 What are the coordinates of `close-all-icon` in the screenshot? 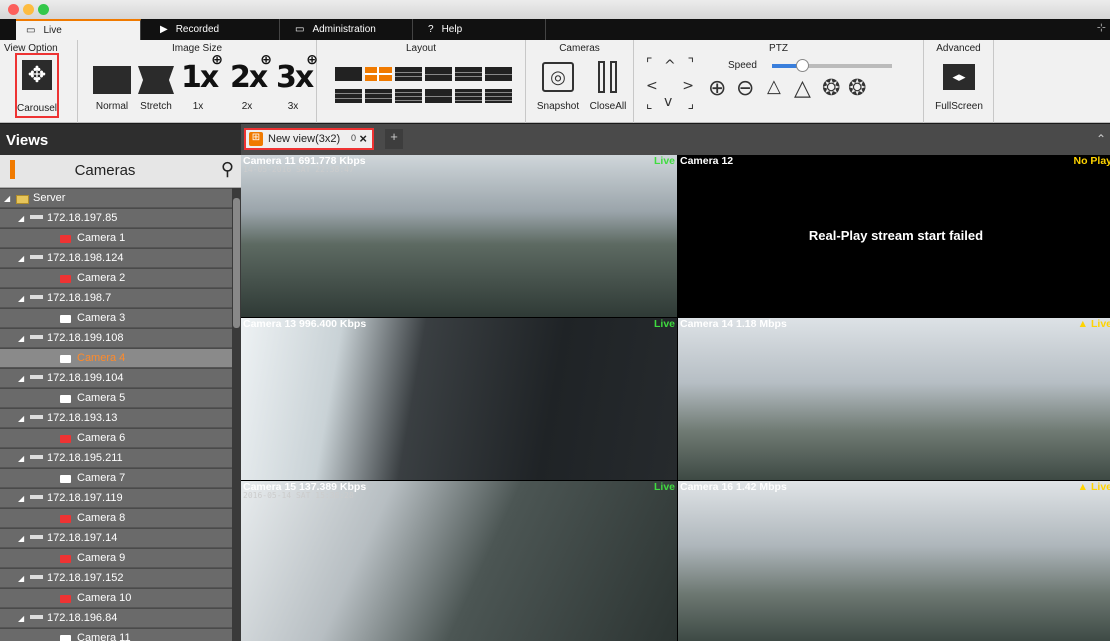 It's located at (608, 77).